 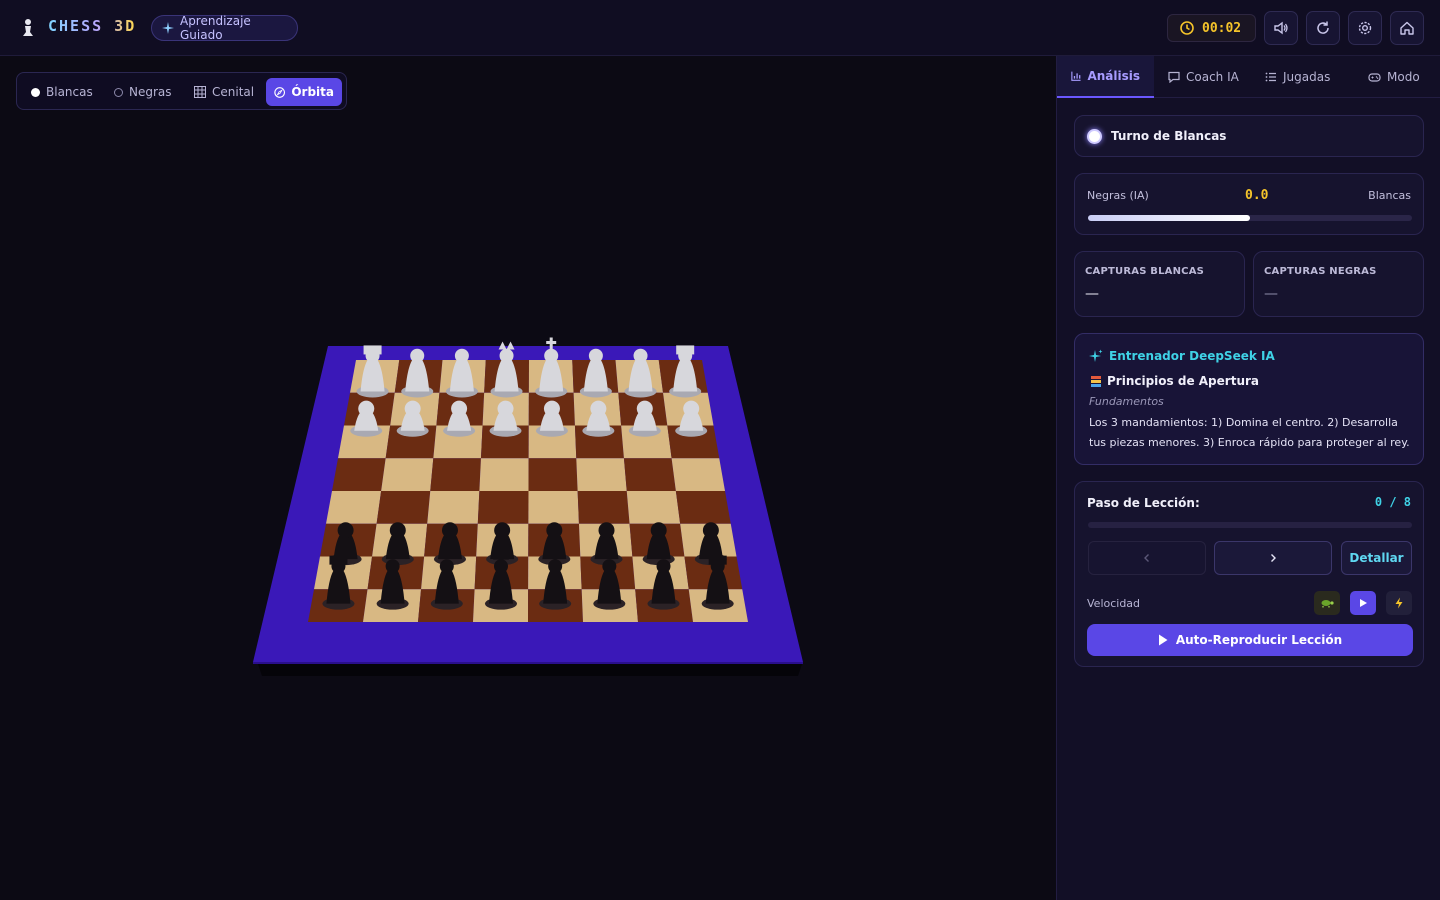 I want to click on pawn-logo-icon, so click(x=28, y=27).